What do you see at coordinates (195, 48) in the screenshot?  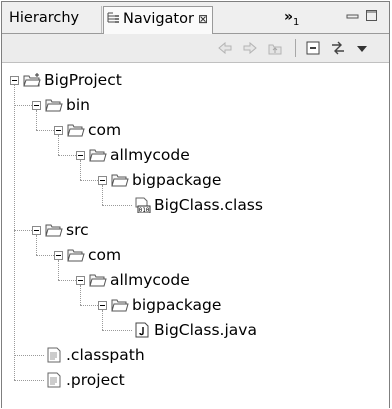 I see `view-toolbar` at bounding box center [195, 48].